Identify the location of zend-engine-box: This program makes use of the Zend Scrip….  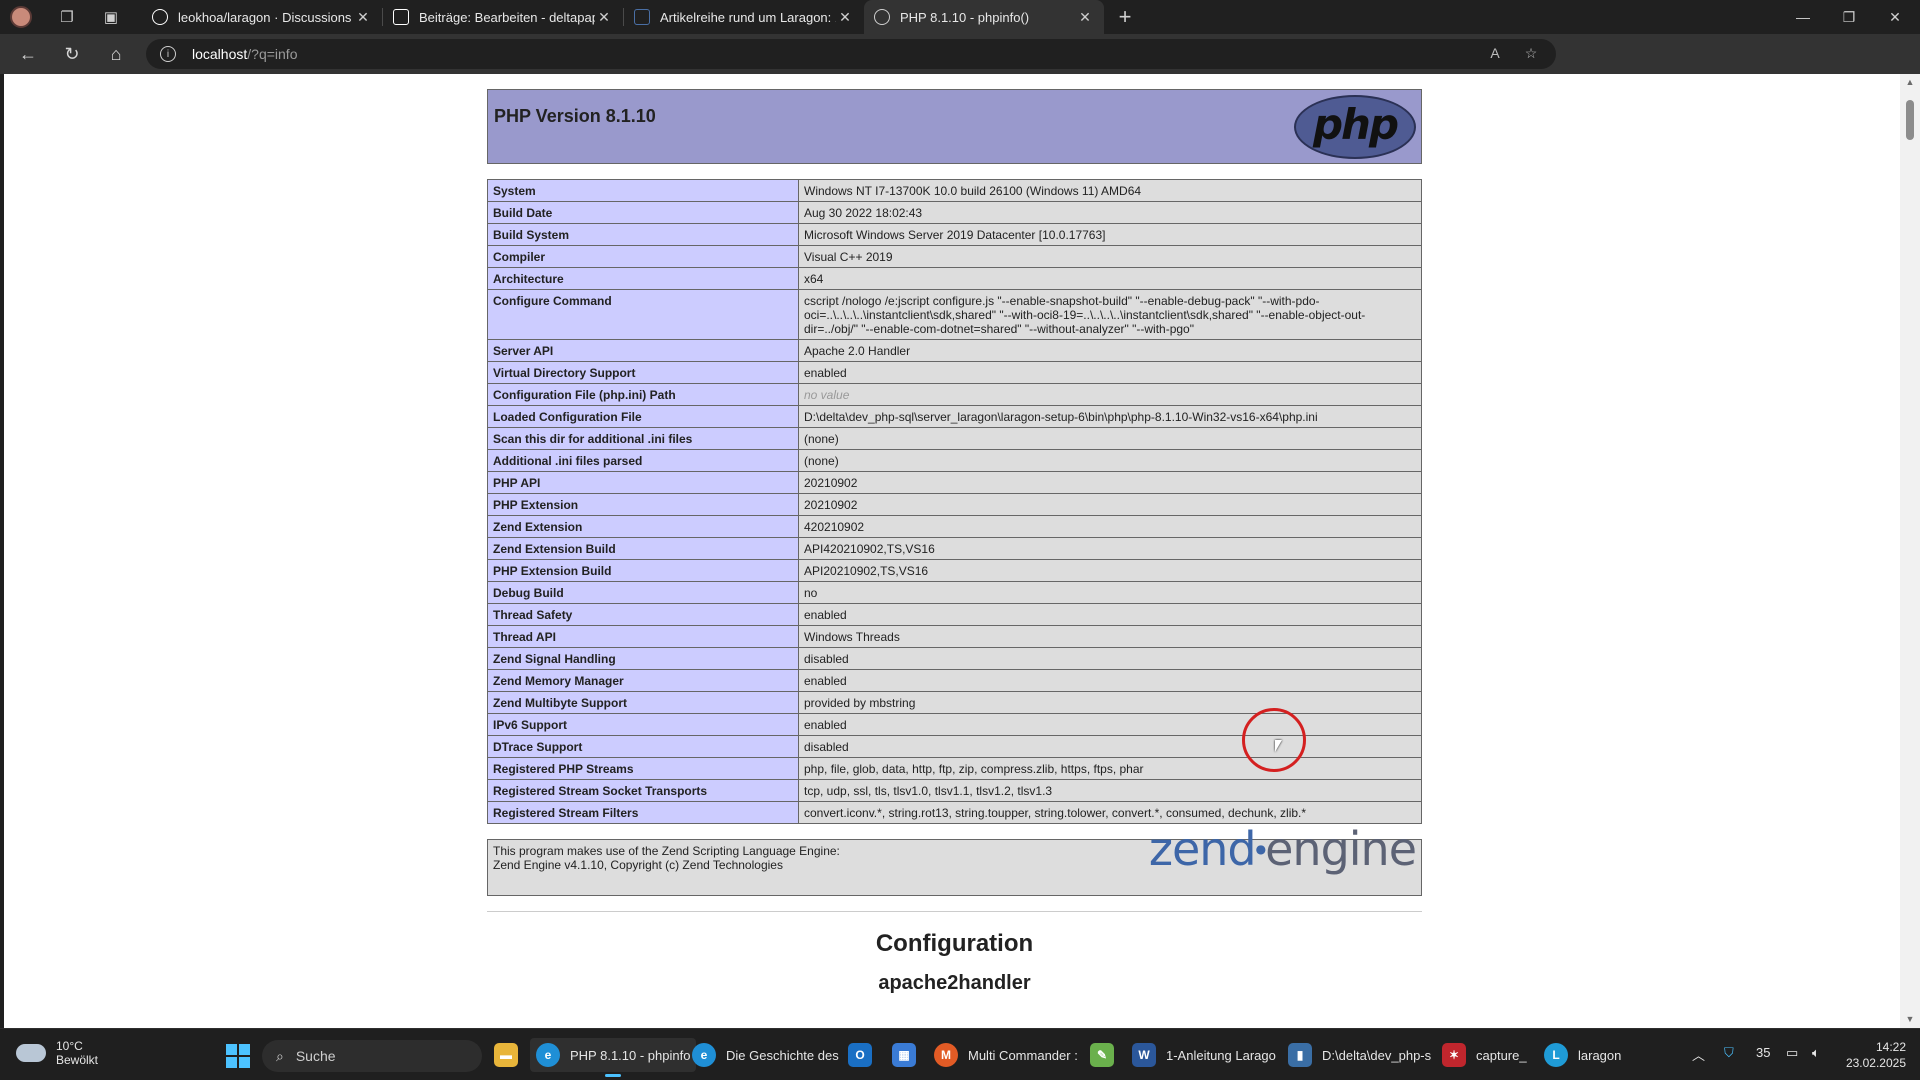
(954, 861).